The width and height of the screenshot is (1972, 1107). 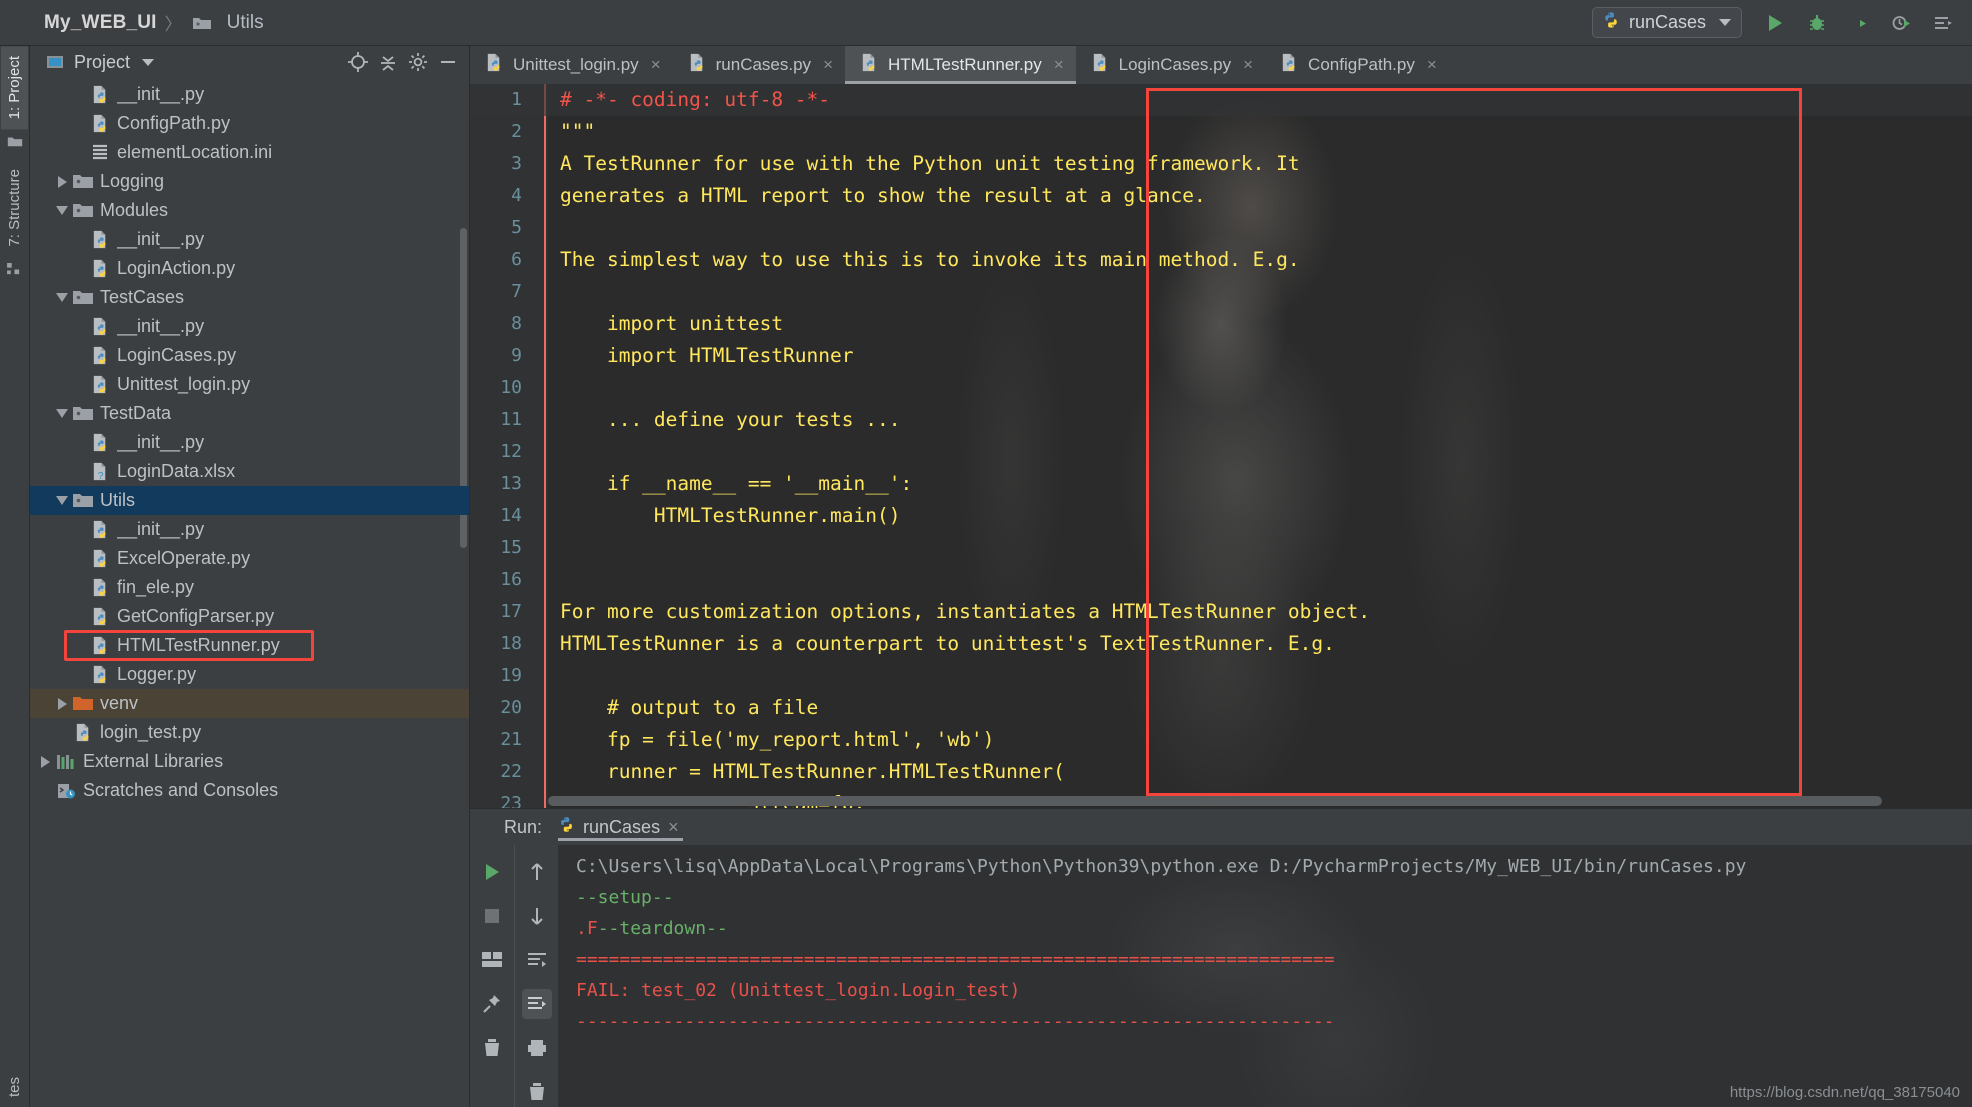 What do you see at coordinates (249, 268) in the screenshot?
I see `tree-row: LoginAction.py` at bounding box center [249, 268].